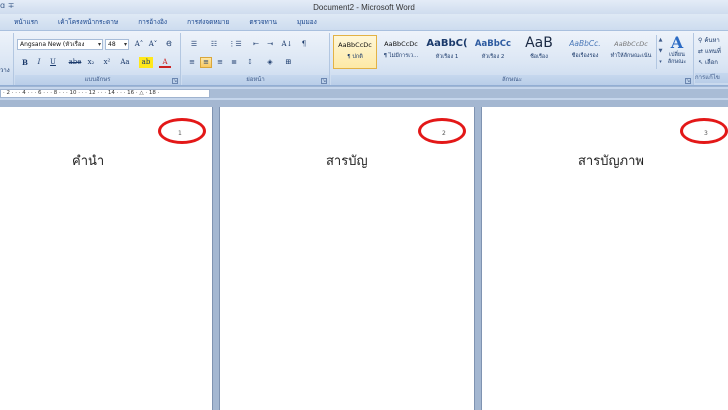 Image resolution: width=728 pixels, height=410 pixels. I want to click on show-marks-button: ¶, so click(304, 44).